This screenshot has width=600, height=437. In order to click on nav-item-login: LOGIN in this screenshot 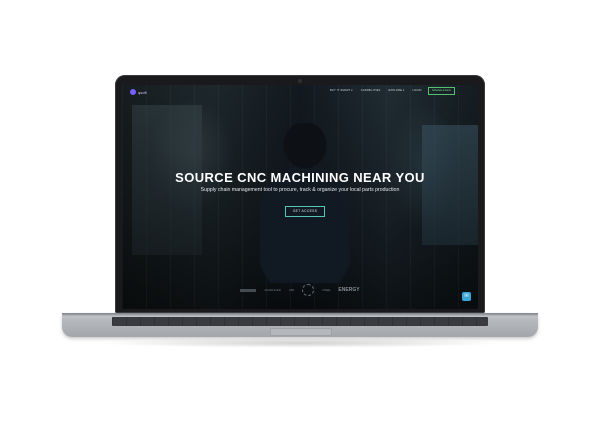, I will do `click(417, 90)`.